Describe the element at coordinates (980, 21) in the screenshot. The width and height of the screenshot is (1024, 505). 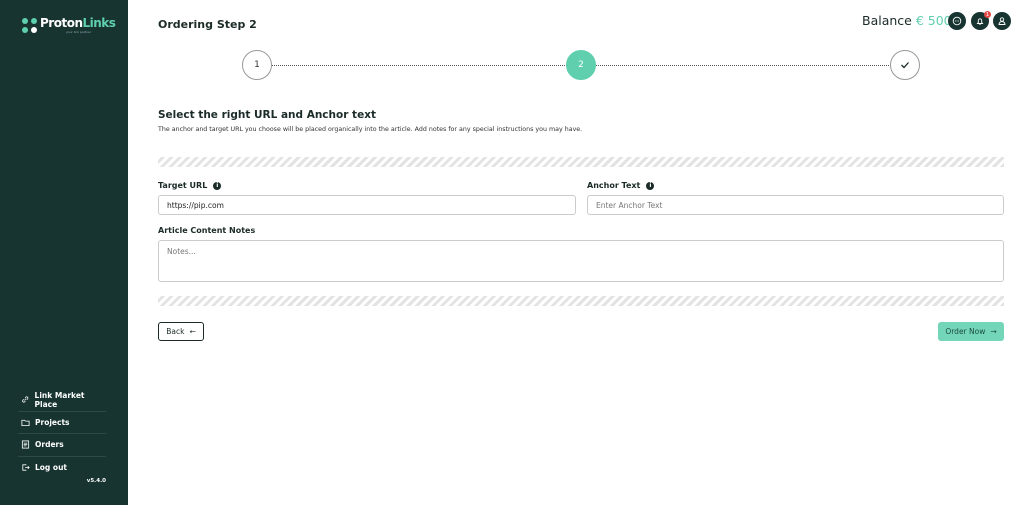
I see `bell-icon` at that location.